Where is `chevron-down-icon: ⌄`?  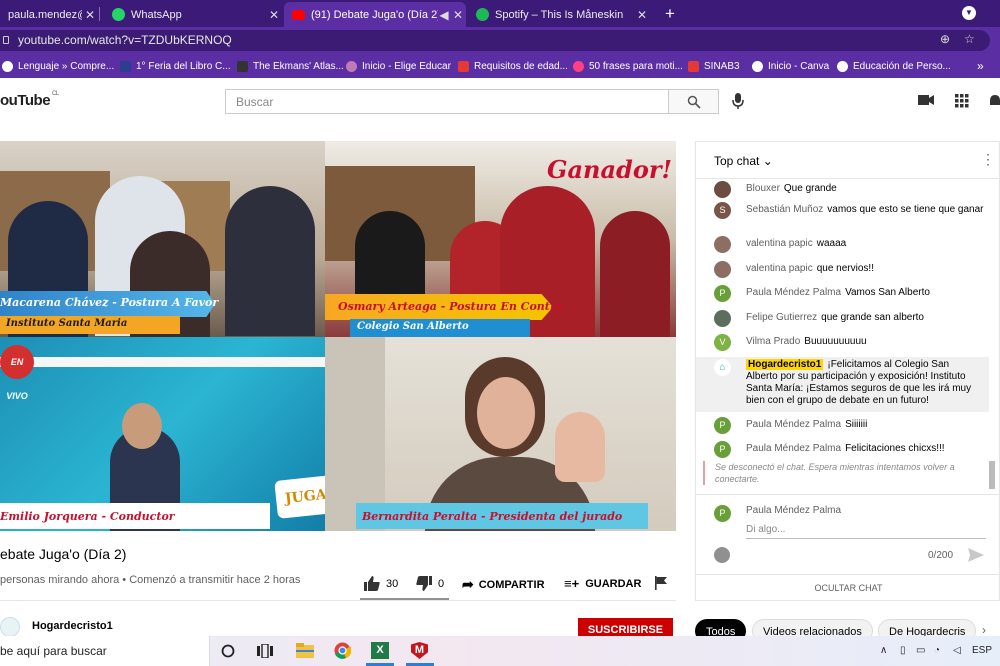 chevron-down-icon: ⌄ is located at coordinates (767, 161).